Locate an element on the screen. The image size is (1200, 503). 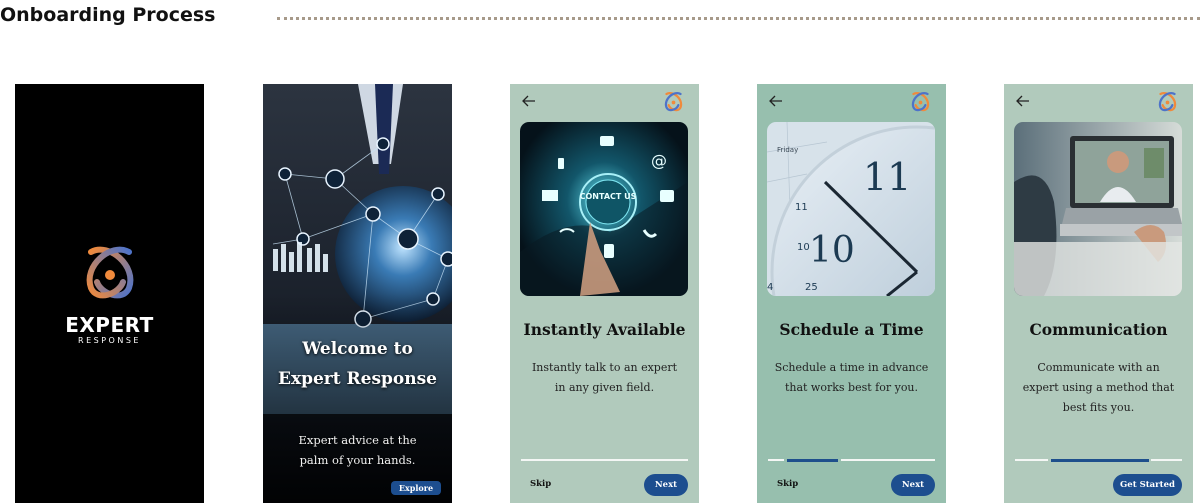
screen-title: Instantly Available is located at coordinates (604, 329).